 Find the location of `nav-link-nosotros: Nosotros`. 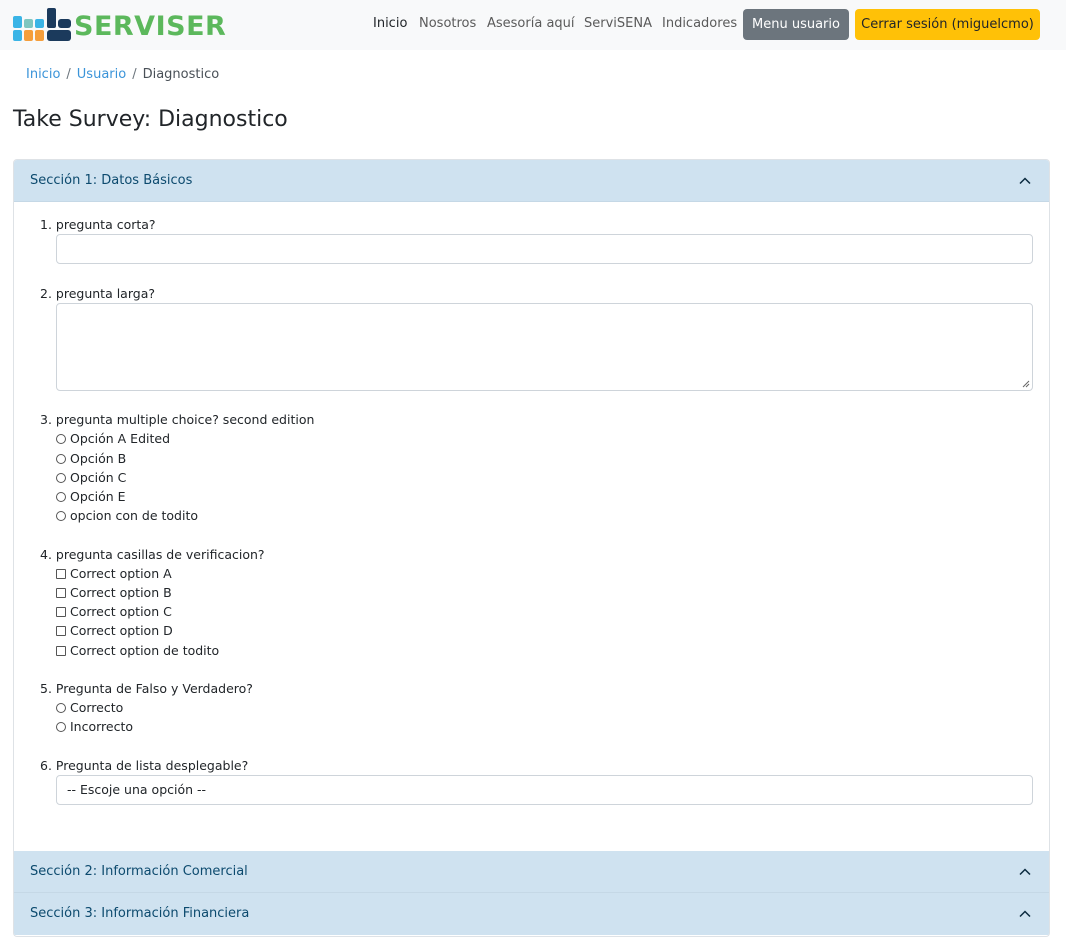

nav-link-nosotros: Nosotros is located at coordinates (447, 24).